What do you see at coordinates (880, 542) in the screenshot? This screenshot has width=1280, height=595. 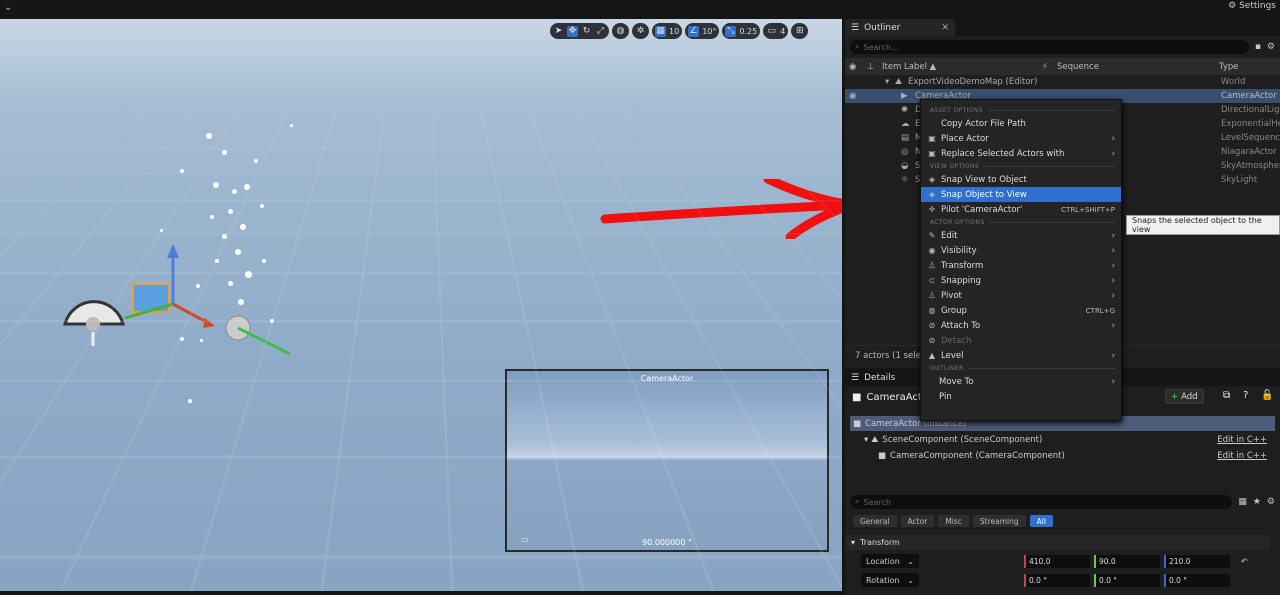 I see `transform-section-label: Transform` at bounding box center [880, 542].